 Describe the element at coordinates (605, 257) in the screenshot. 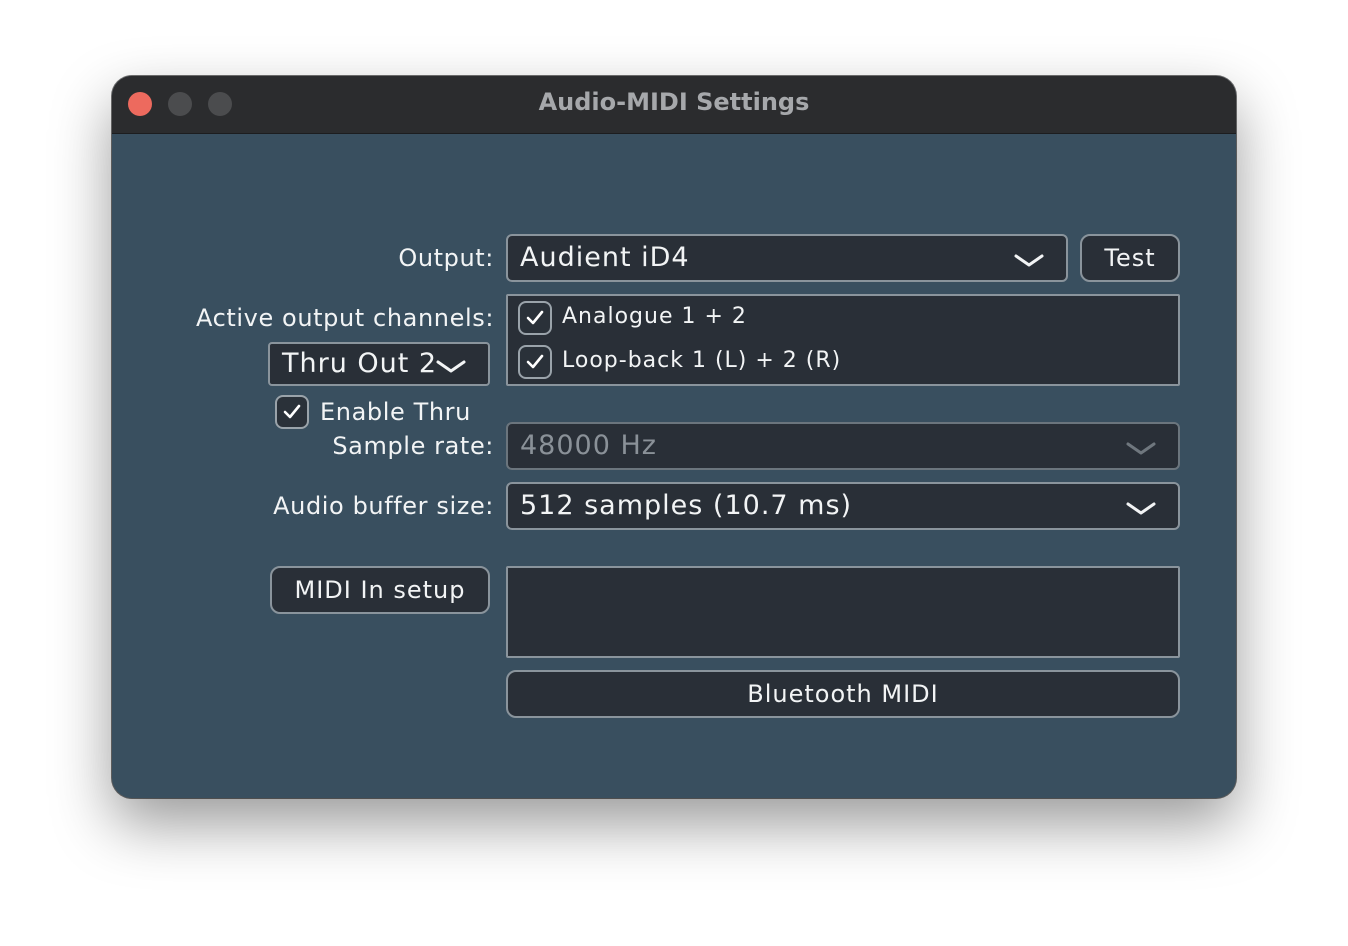

I see `output-device-value: Audient iD4` at that location.